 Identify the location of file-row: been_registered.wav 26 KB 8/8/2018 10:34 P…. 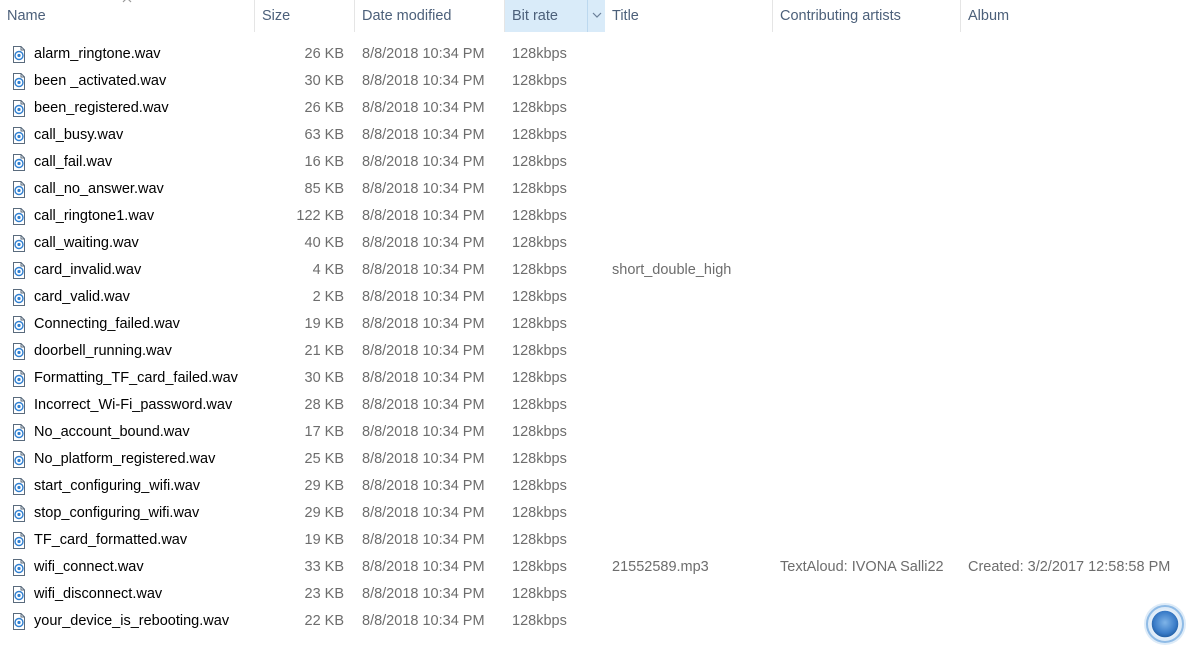
(597, 108).